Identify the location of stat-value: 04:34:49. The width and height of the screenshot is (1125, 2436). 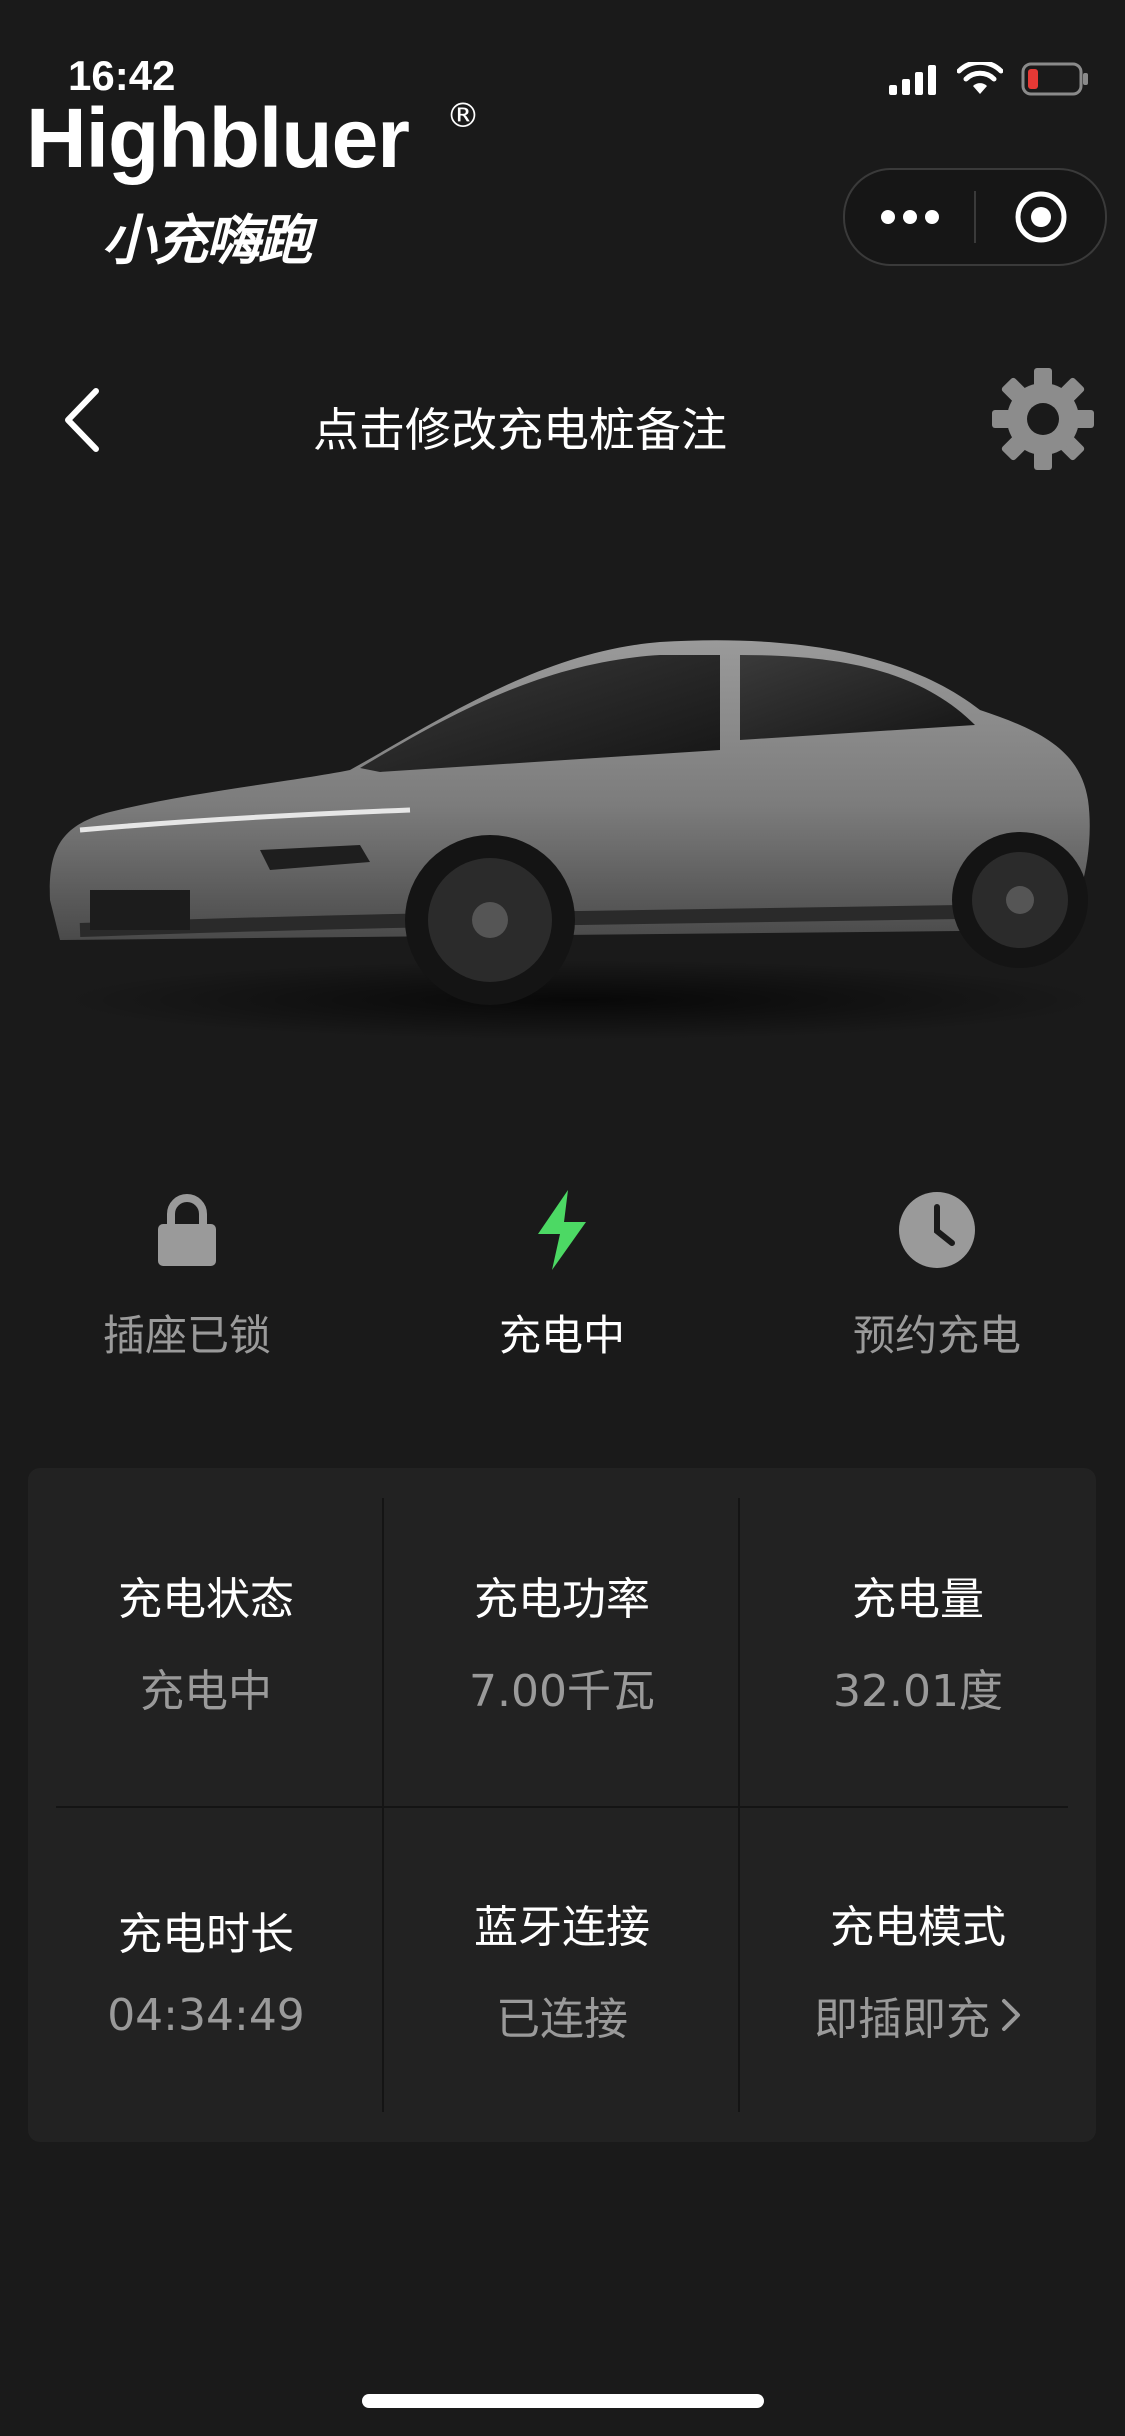
(206, 2015).